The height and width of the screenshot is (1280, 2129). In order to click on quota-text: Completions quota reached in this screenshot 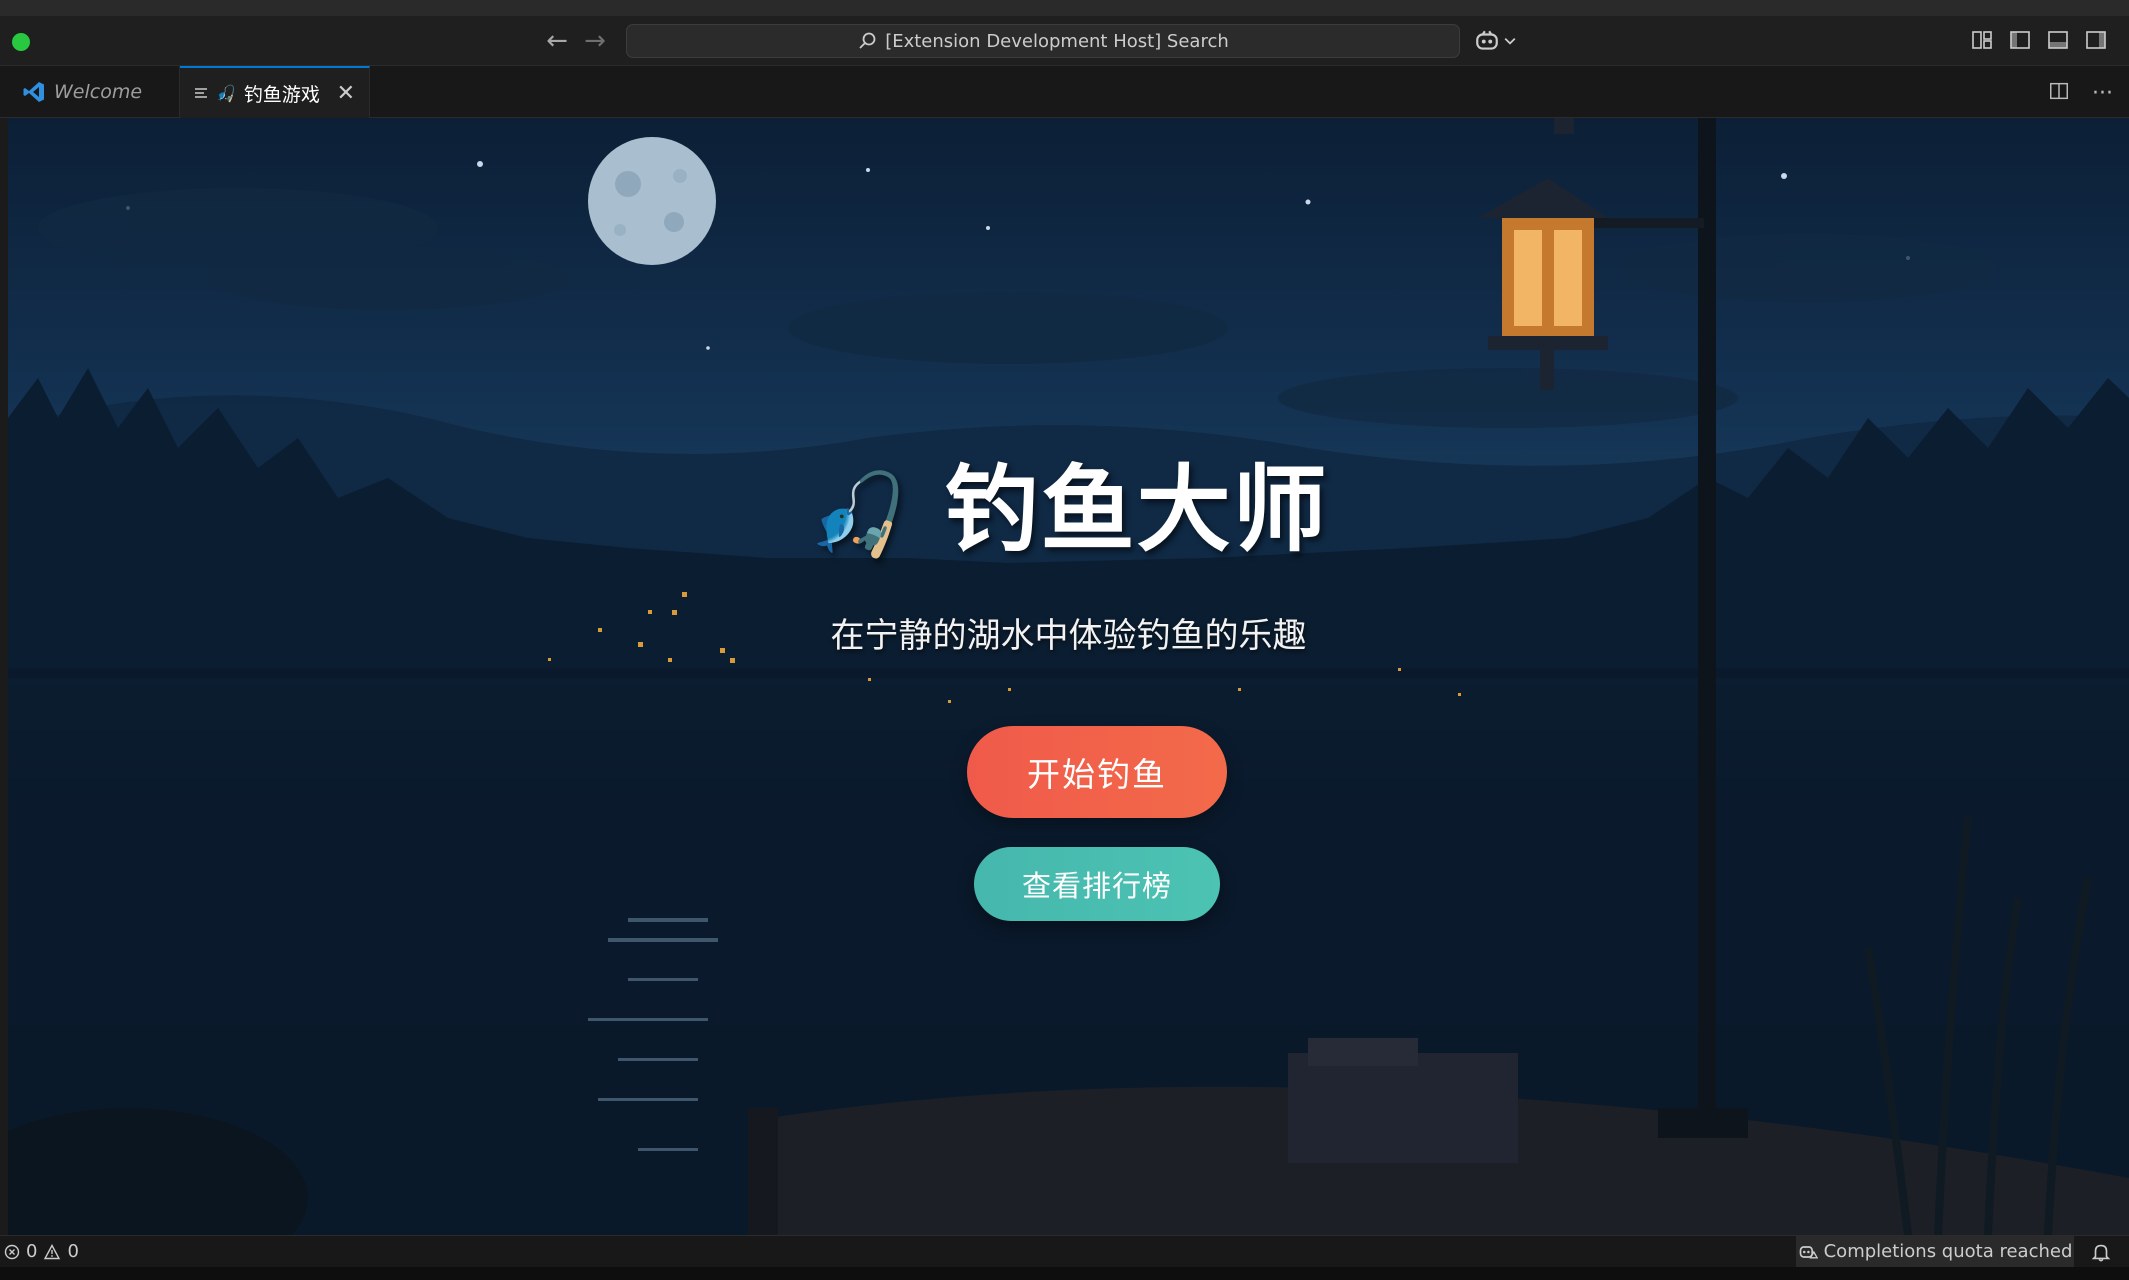, I will do `click(1948, 1251)`.